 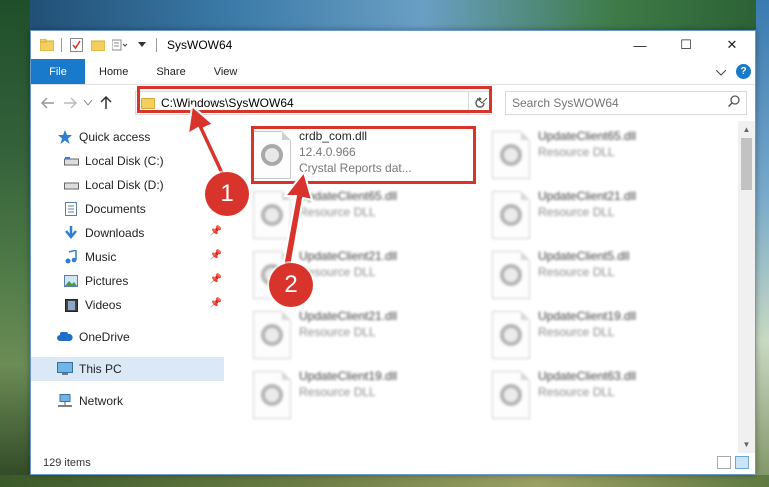 What do you see at coordinates (250, 188) in the screenshot?
I see `annotation-arrows` at bounding box center [250, 188].